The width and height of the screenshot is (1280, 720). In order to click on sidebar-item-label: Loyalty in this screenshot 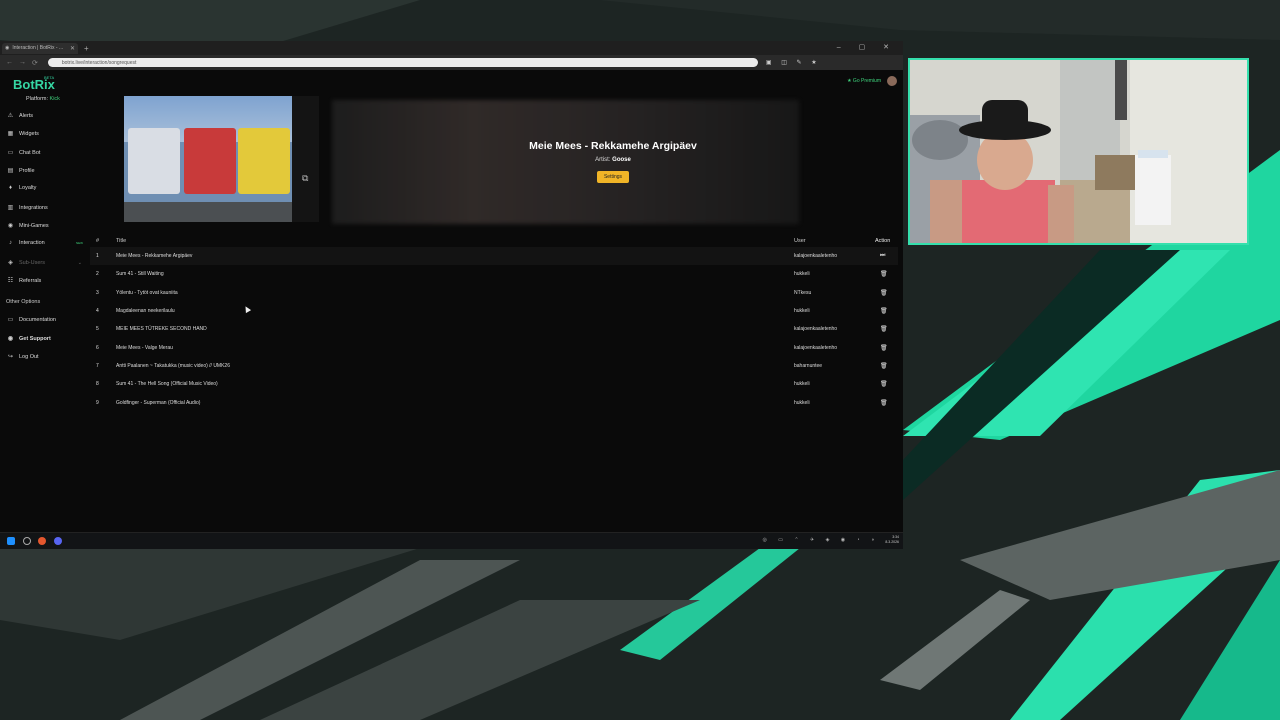, I will do `click(28, 188)`.